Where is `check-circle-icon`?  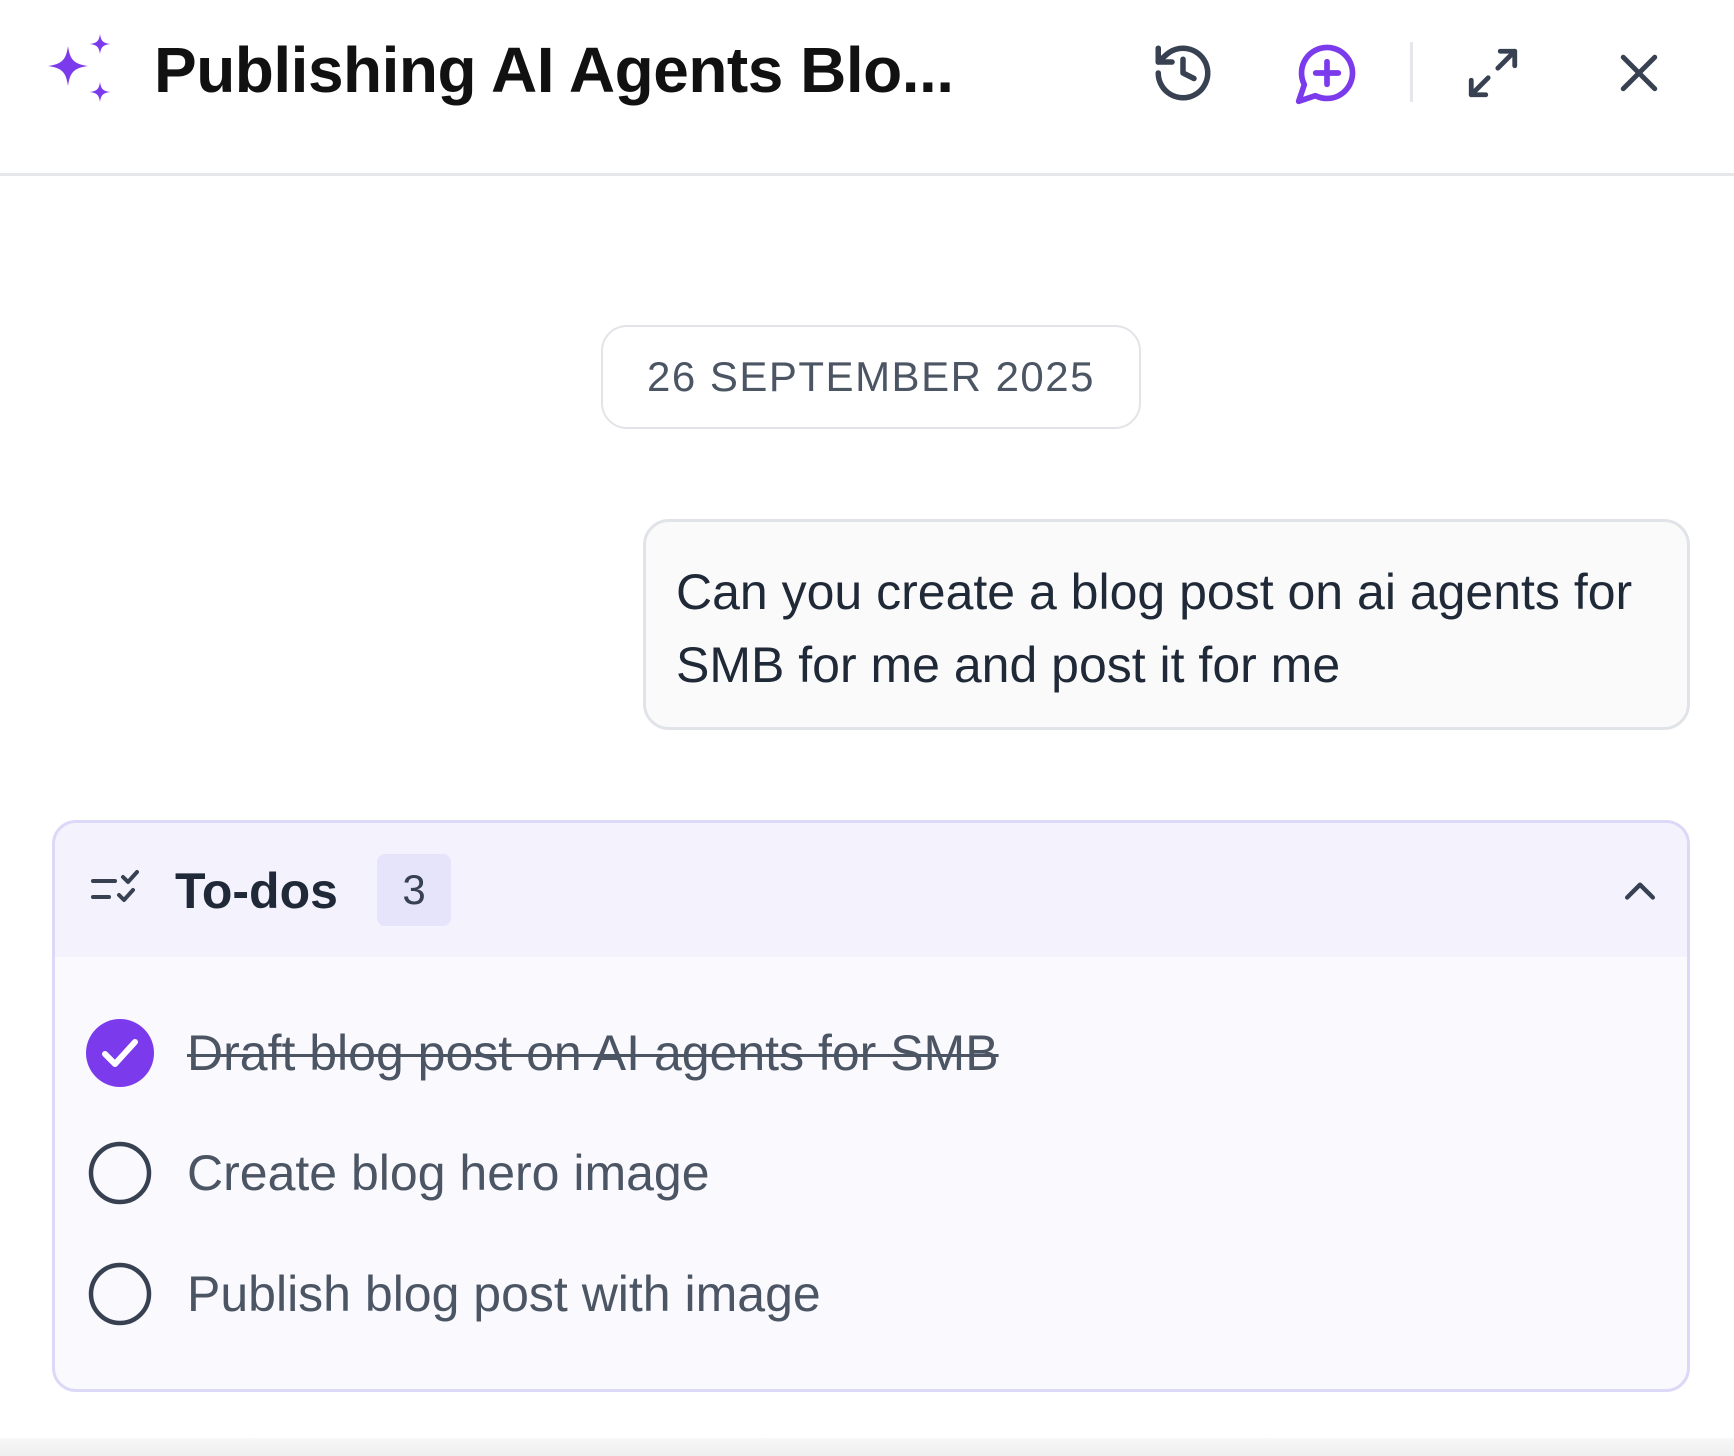 check-circle-icon is located at coordinates (120, 1053).